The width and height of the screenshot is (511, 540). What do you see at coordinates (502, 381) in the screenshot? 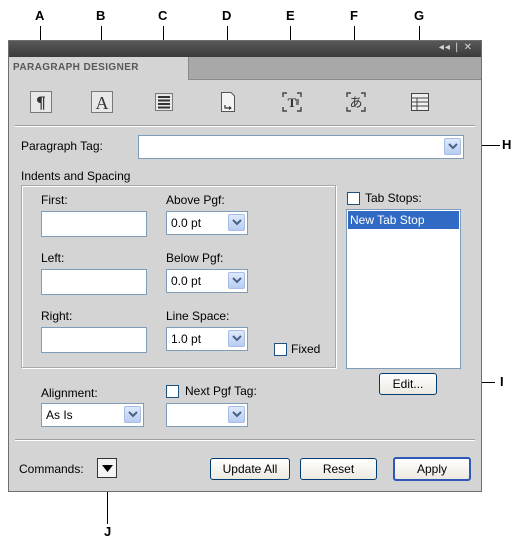
I see `callout-i: I` at bounding box center [502, 381].